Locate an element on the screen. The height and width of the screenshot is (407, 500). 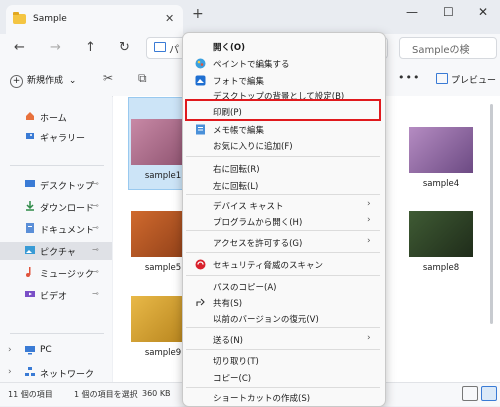
menu-label: ペイントで編集する is located at coordinates (251, 65).